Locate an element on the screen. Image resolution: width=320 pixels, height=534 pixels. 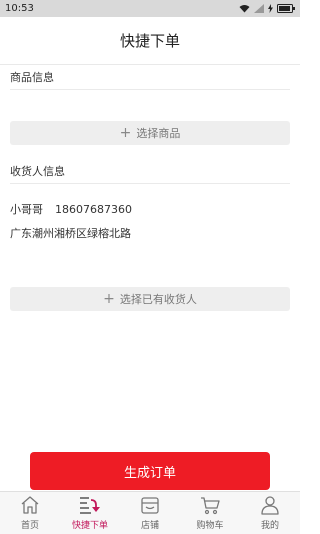
status-icons is located at coordinates (267, 8).